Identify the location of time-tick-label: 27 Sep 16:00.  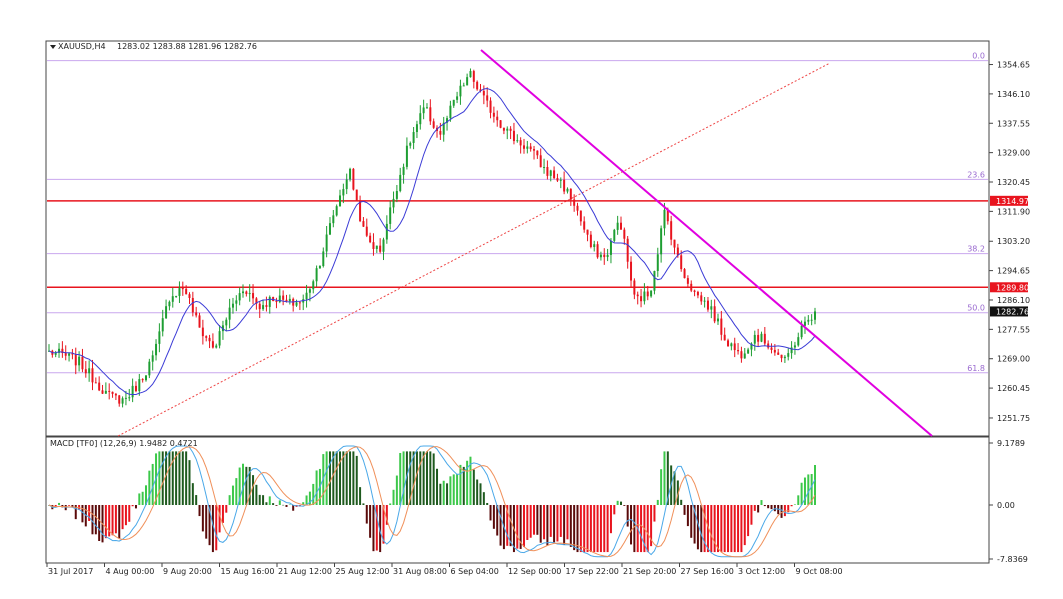
(707, 571).